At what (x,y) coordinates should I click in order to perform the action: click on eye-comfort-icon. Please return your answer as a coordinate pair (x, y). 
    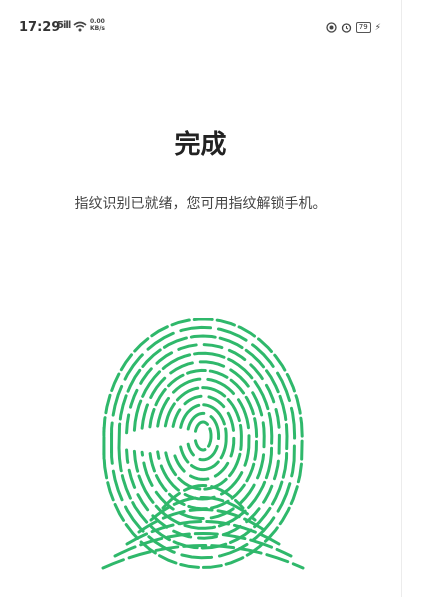
    Looking at the image, I should click on (331, 27).